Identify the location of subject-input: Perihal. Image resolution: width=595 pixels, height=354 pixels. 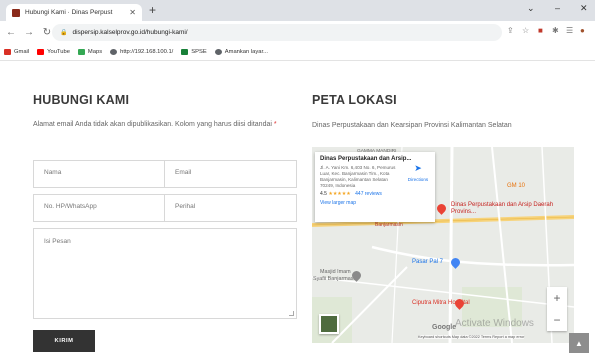
(230, 208).